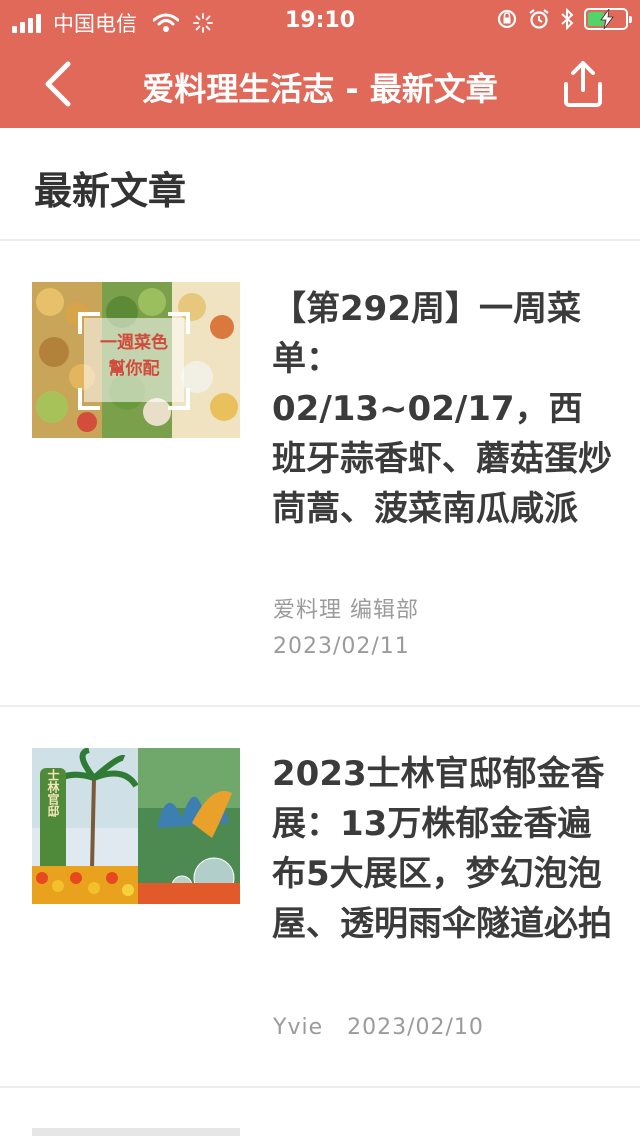  I want to click on share-button, so click(583, 84).